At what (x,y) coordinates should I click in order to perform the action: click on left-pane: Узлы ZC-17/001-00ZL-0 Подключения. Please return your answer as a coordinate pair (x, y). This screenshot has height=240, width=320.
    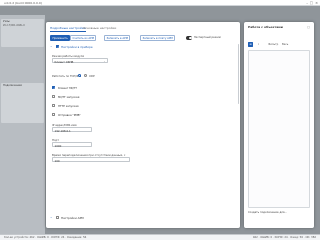
    Looking at the image, I should click on (22, 124).